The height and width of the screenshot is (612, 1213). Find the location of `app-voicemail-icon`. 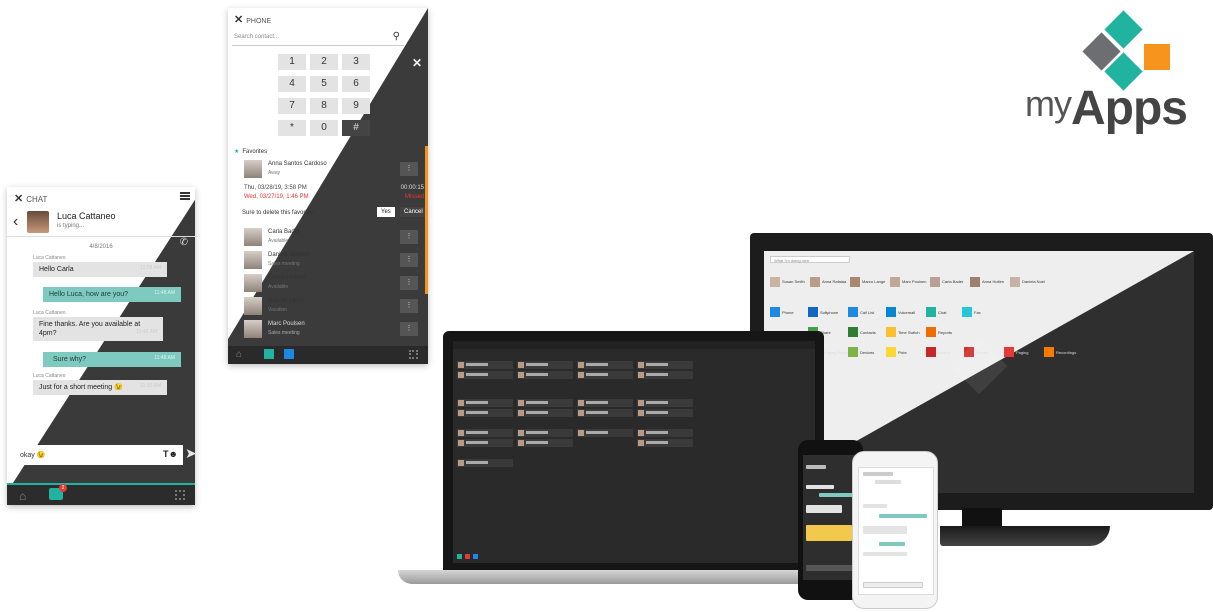

app-voicemail-icon is located at coordinates (891, 312).